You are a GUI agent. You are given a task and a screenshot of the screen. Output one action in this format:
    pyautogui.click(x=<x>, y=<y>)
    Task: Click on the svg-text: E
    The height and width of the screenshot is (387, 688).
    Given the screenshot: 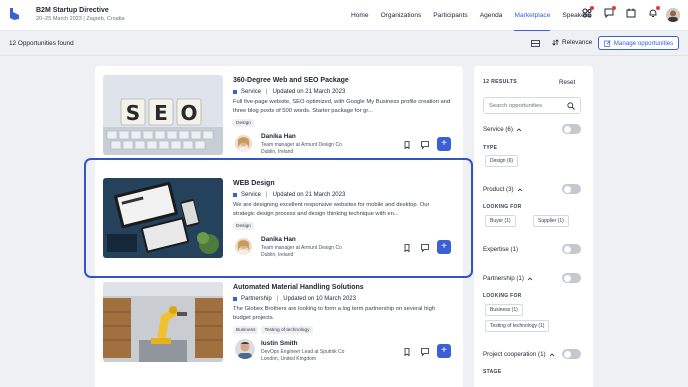 What is the action you would take?
    pyautogui.click(x=161, y=113)
    